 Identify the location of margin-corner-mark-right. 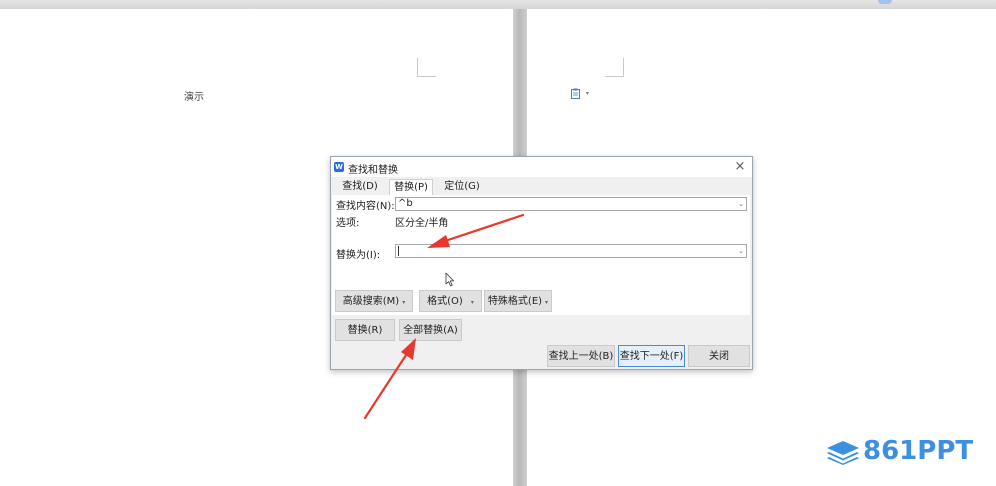
(614, 67).